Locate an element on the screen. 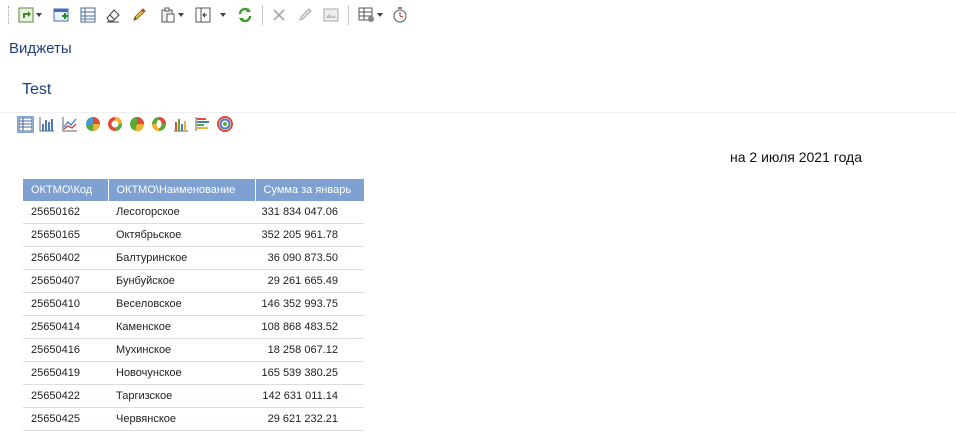 This screenshot has width=956, height=444. table-row: 25650414 Каменское 108 868 483.52 is located at coordinates (193, 327).